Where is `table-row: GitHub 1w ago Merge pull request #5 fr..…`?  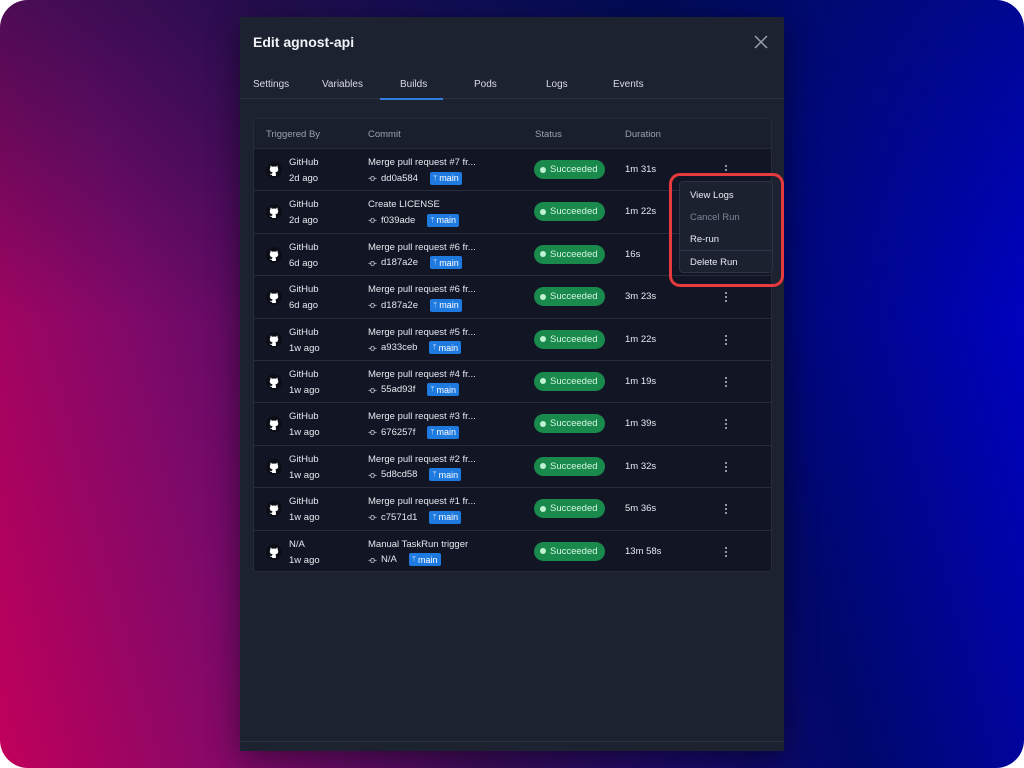 table-row: GitHub 1w ago Merge pull request #5 fr..… is located at coordinates (512, 339).